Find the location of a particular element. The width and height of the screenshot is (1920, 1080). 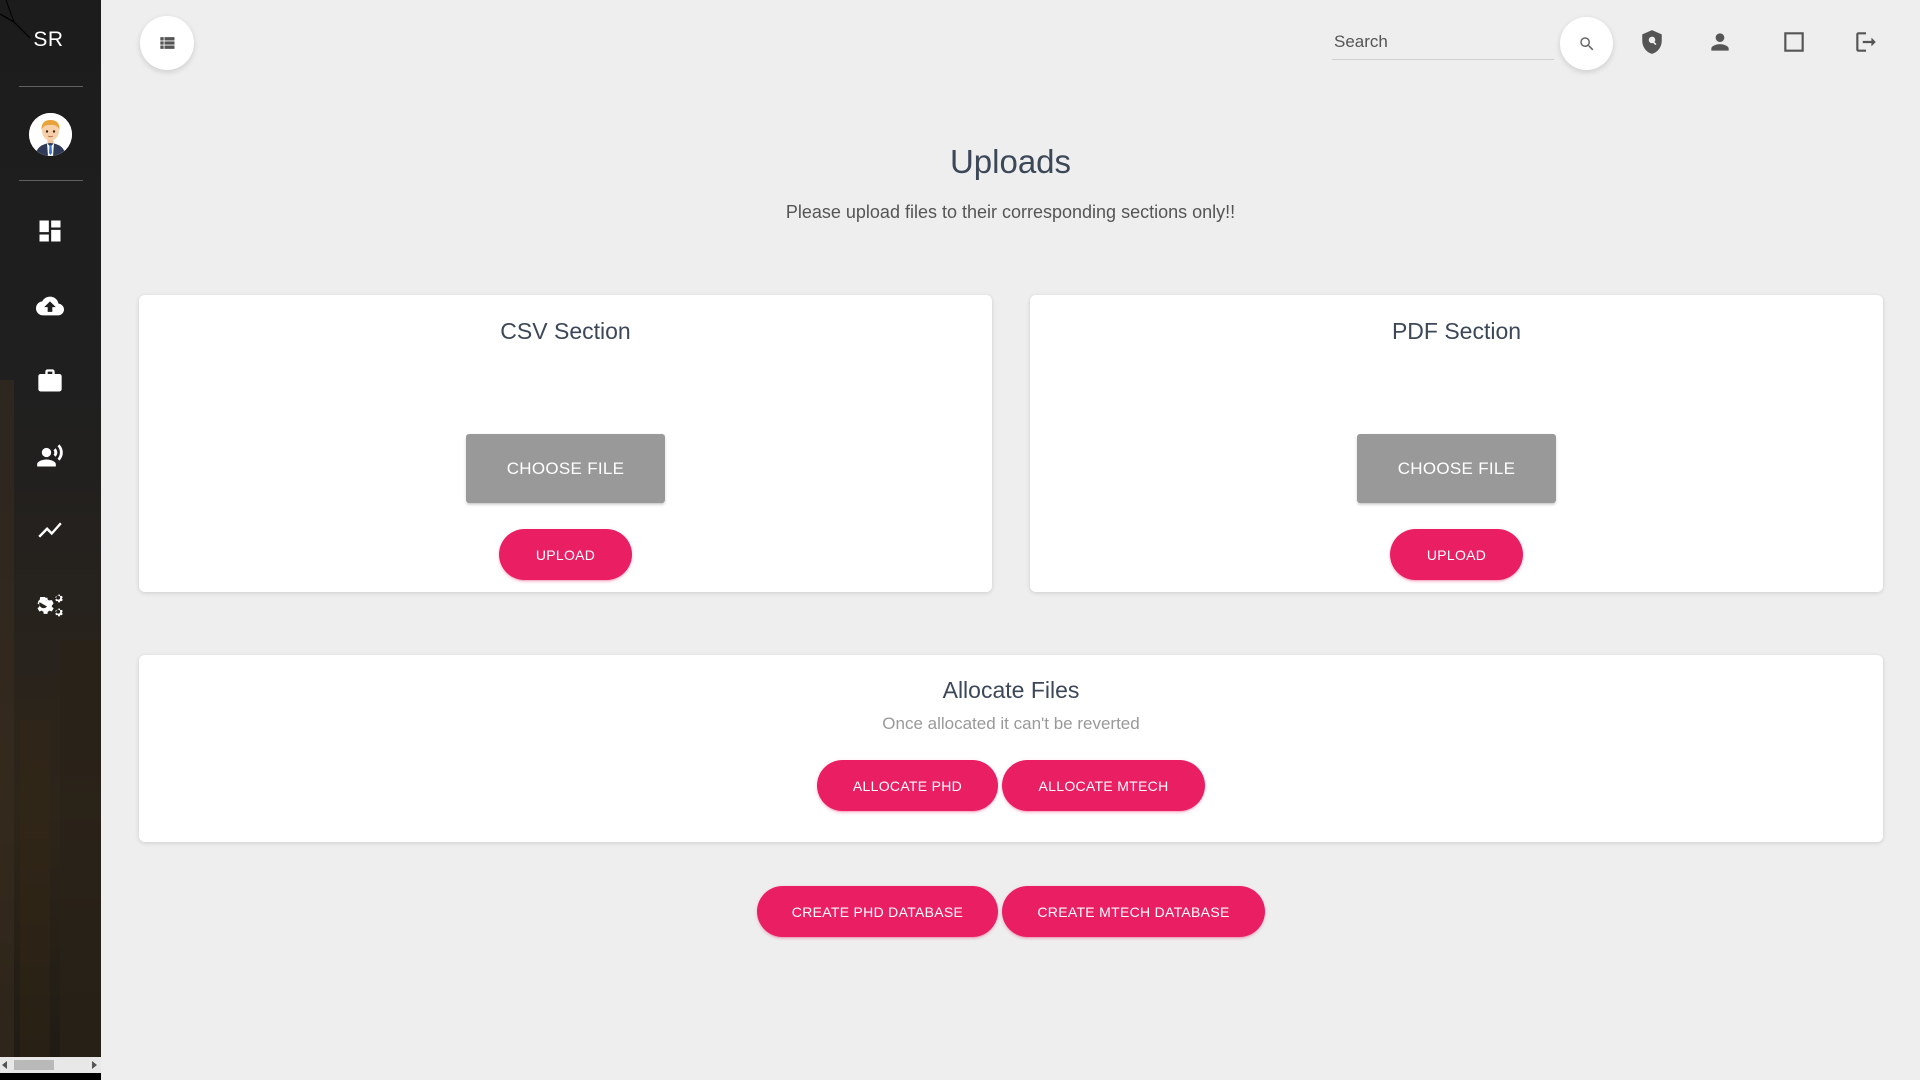

pdf-choose-file-button: CHOOSE FILE is located at coordinates (1456, 468).